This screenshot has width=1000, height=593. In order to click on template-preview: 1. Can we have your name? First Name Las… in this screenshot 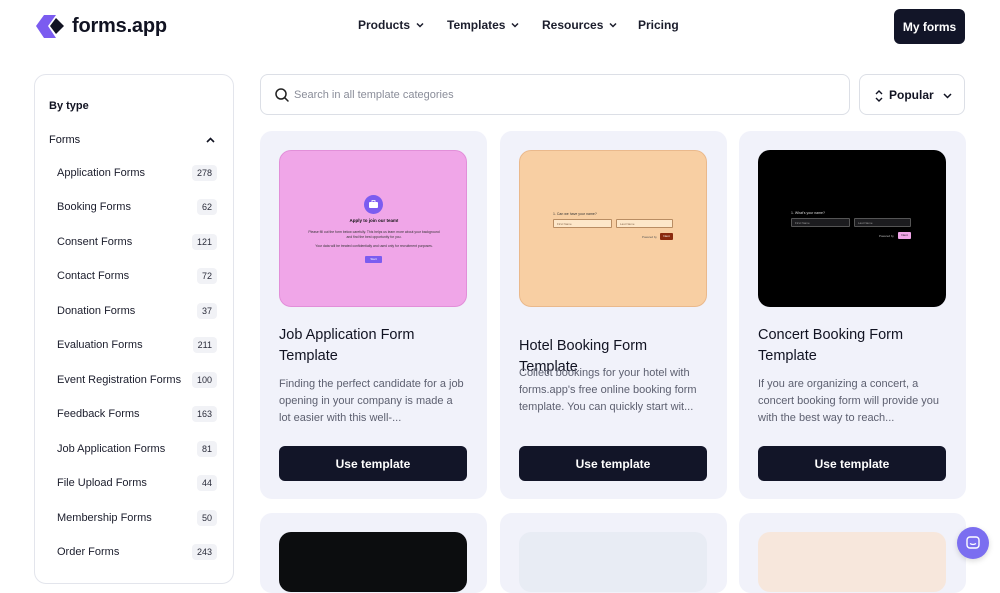, I will do `click(613, 228)`.